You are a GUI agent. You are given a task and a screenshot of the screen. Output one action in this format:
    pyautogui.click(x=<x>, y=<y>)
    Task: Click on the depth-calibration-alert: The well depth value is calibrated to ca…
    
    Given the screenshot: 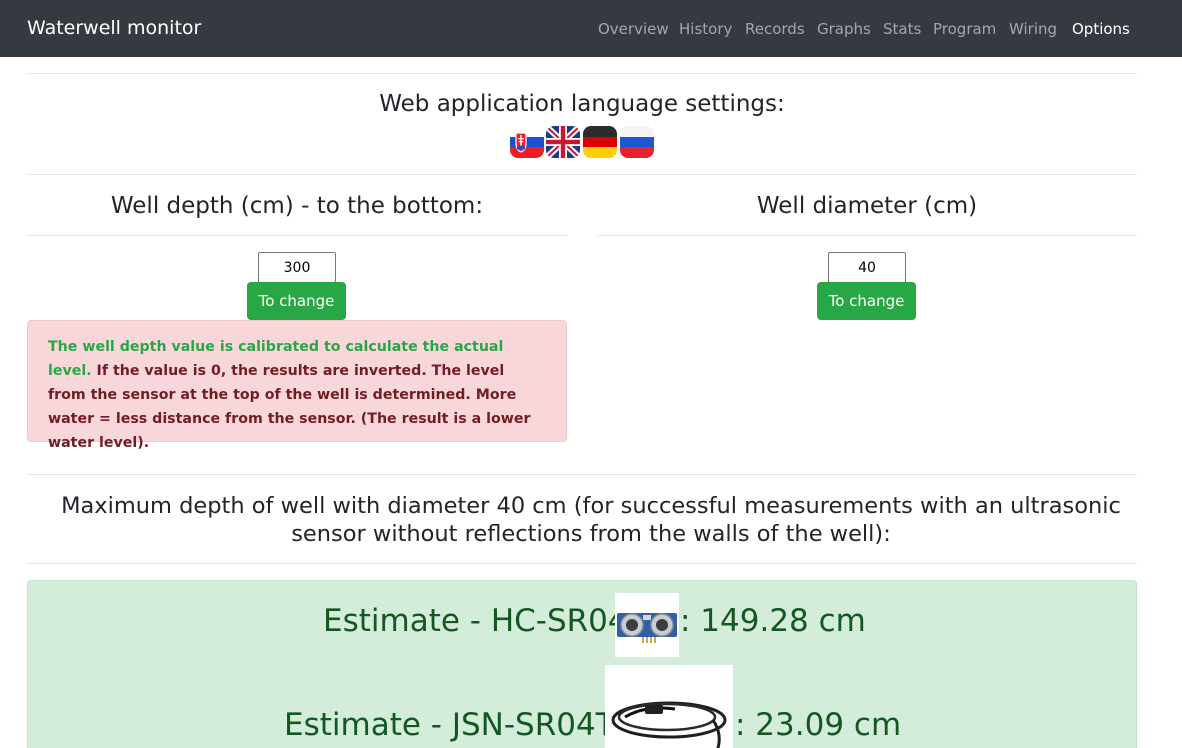 What is the action you would take?
    pyautogui.click(x=297, y=385)
    